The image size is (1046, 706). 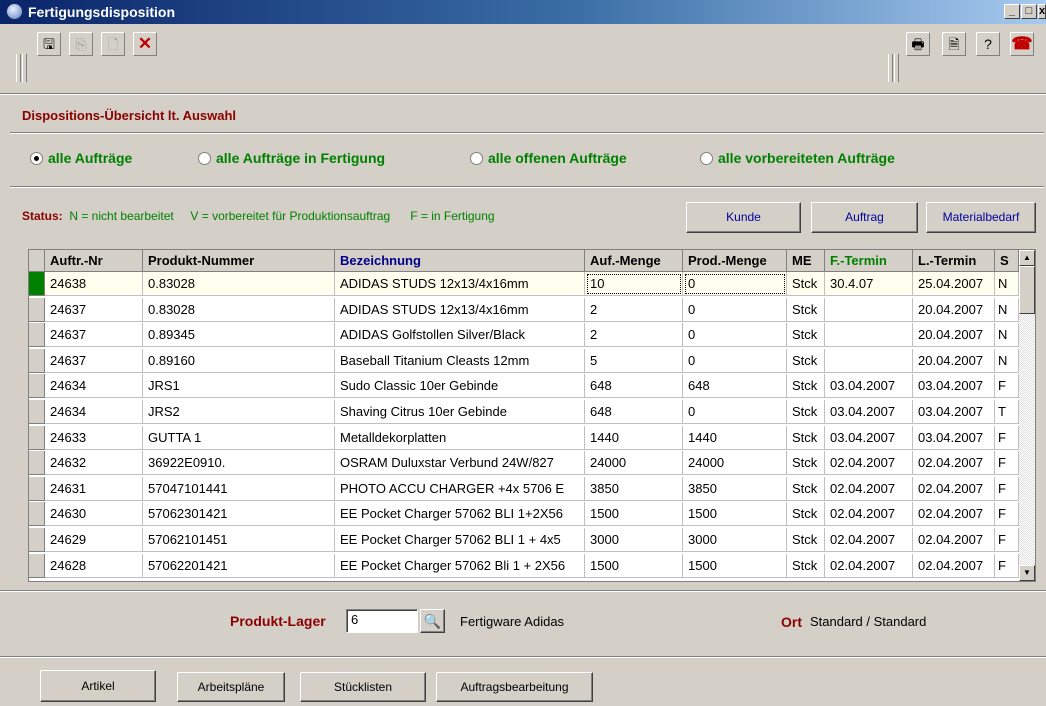 What do you see at coordinates (145, 44) in the screenshot?
I see `delete-icon: ✕` at bounding box center [145, 44].